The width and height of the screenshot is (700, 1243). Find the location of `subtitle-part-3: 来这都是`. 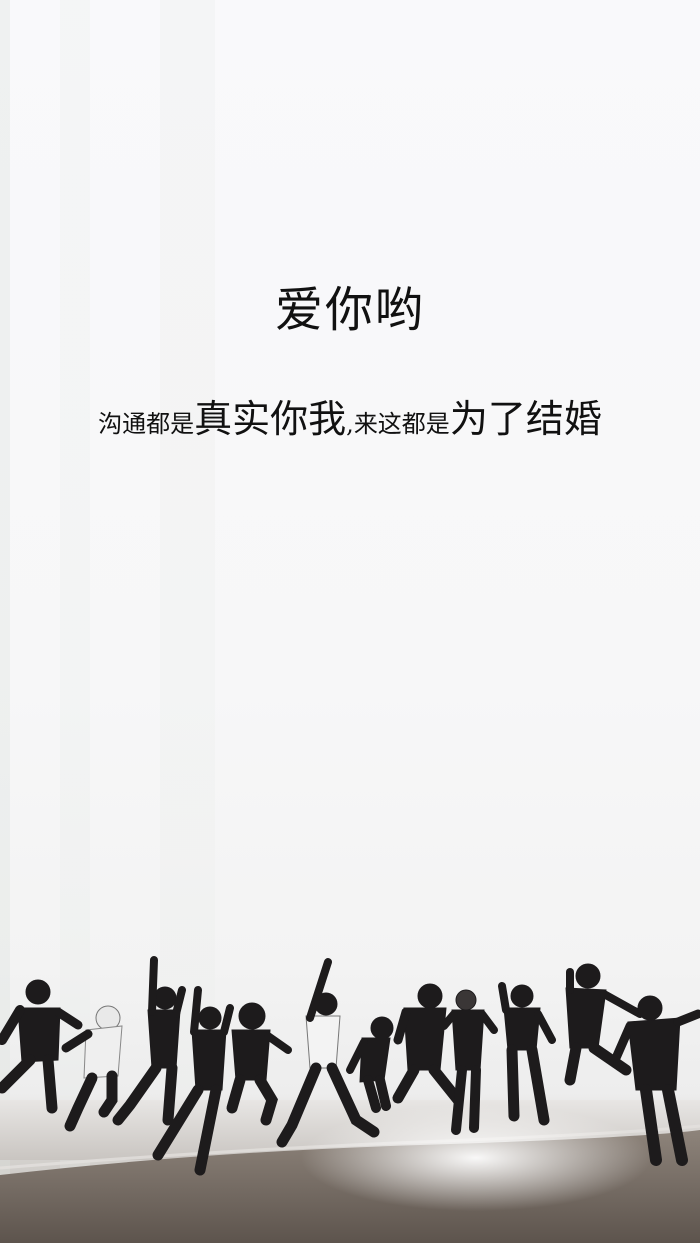

subtitle-part-3: 来这都是 is located at coordinates (401, 424).